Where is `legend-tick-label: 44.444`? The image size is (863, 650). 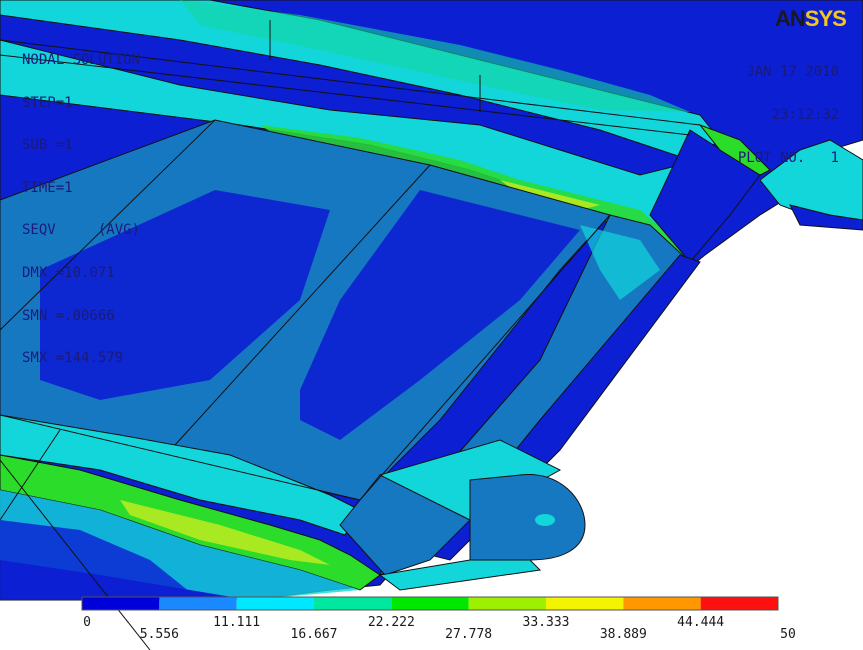 legend-tick-label: 44.444 is located at coordinates (701, 622).